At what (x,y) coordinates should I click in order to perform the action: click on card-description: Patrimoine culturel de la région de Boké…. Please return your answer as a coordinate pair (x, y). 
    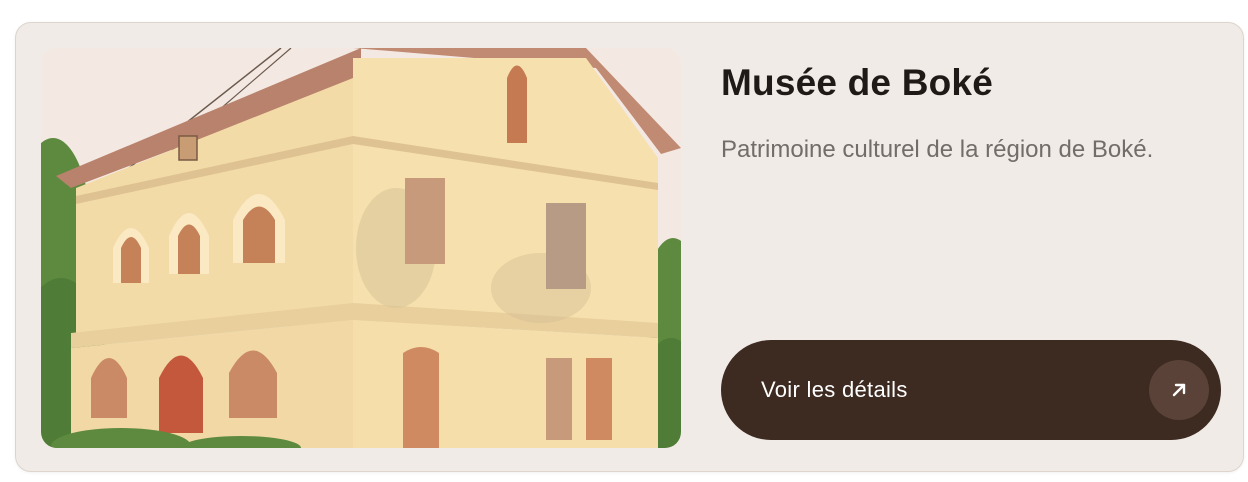
    Looking at the image, I should click on (937, 149).